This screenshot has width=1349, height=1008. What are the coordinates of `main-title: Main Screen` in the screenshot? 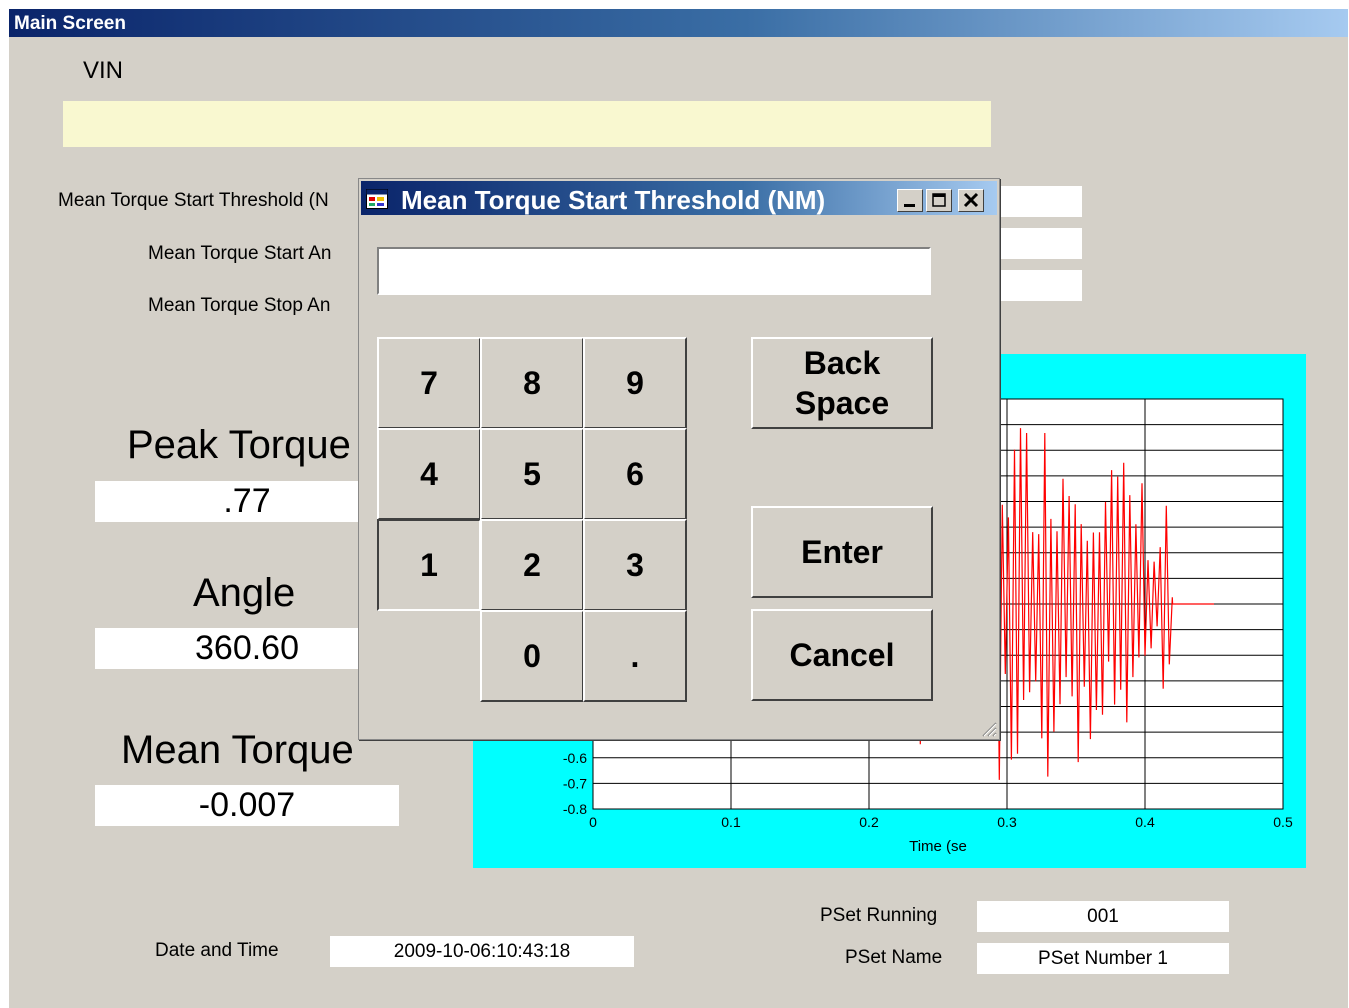 It's located at (70, 23).